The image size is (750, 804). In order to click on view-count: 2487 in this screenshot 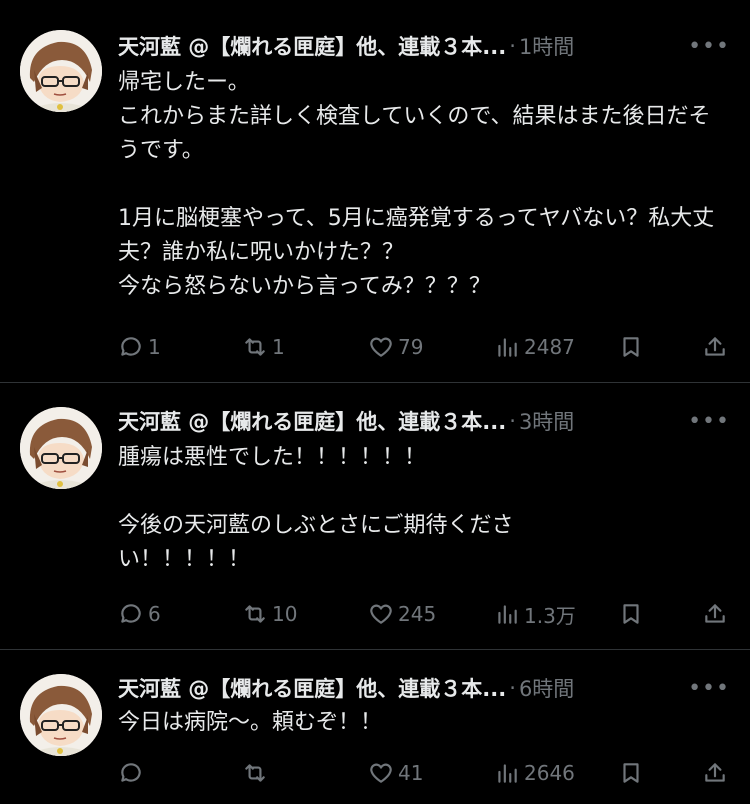, I will do `click(549, 347)`.